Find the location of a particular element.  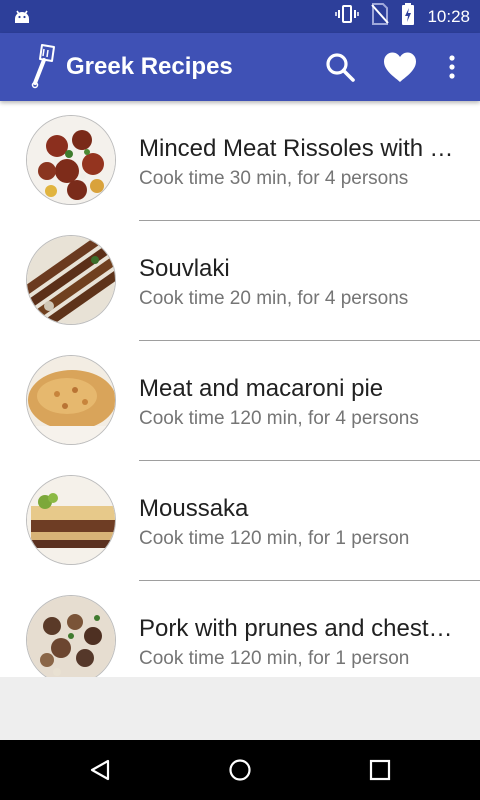

recipe-title: Moussaka is located at coordinates (194, 508).